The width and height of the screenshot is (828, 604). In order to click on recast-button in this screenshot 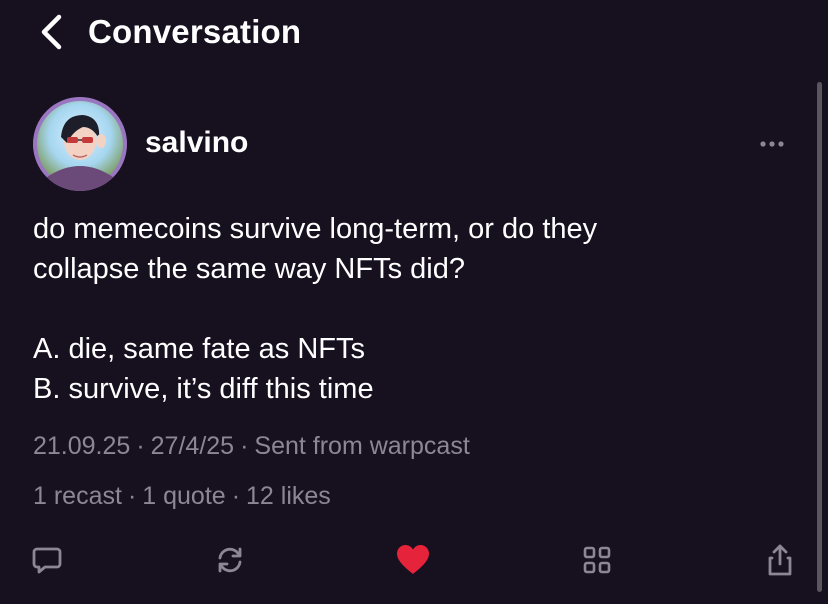, I will do `click(230, 560)`.